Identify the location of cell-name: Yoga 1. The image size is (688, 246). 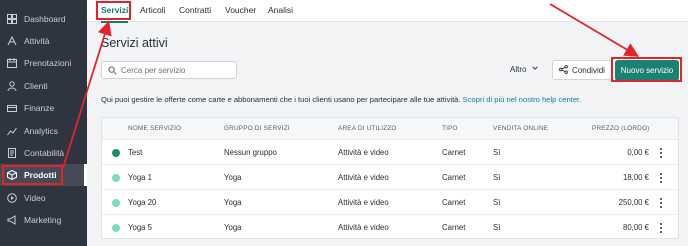
(140, 177).